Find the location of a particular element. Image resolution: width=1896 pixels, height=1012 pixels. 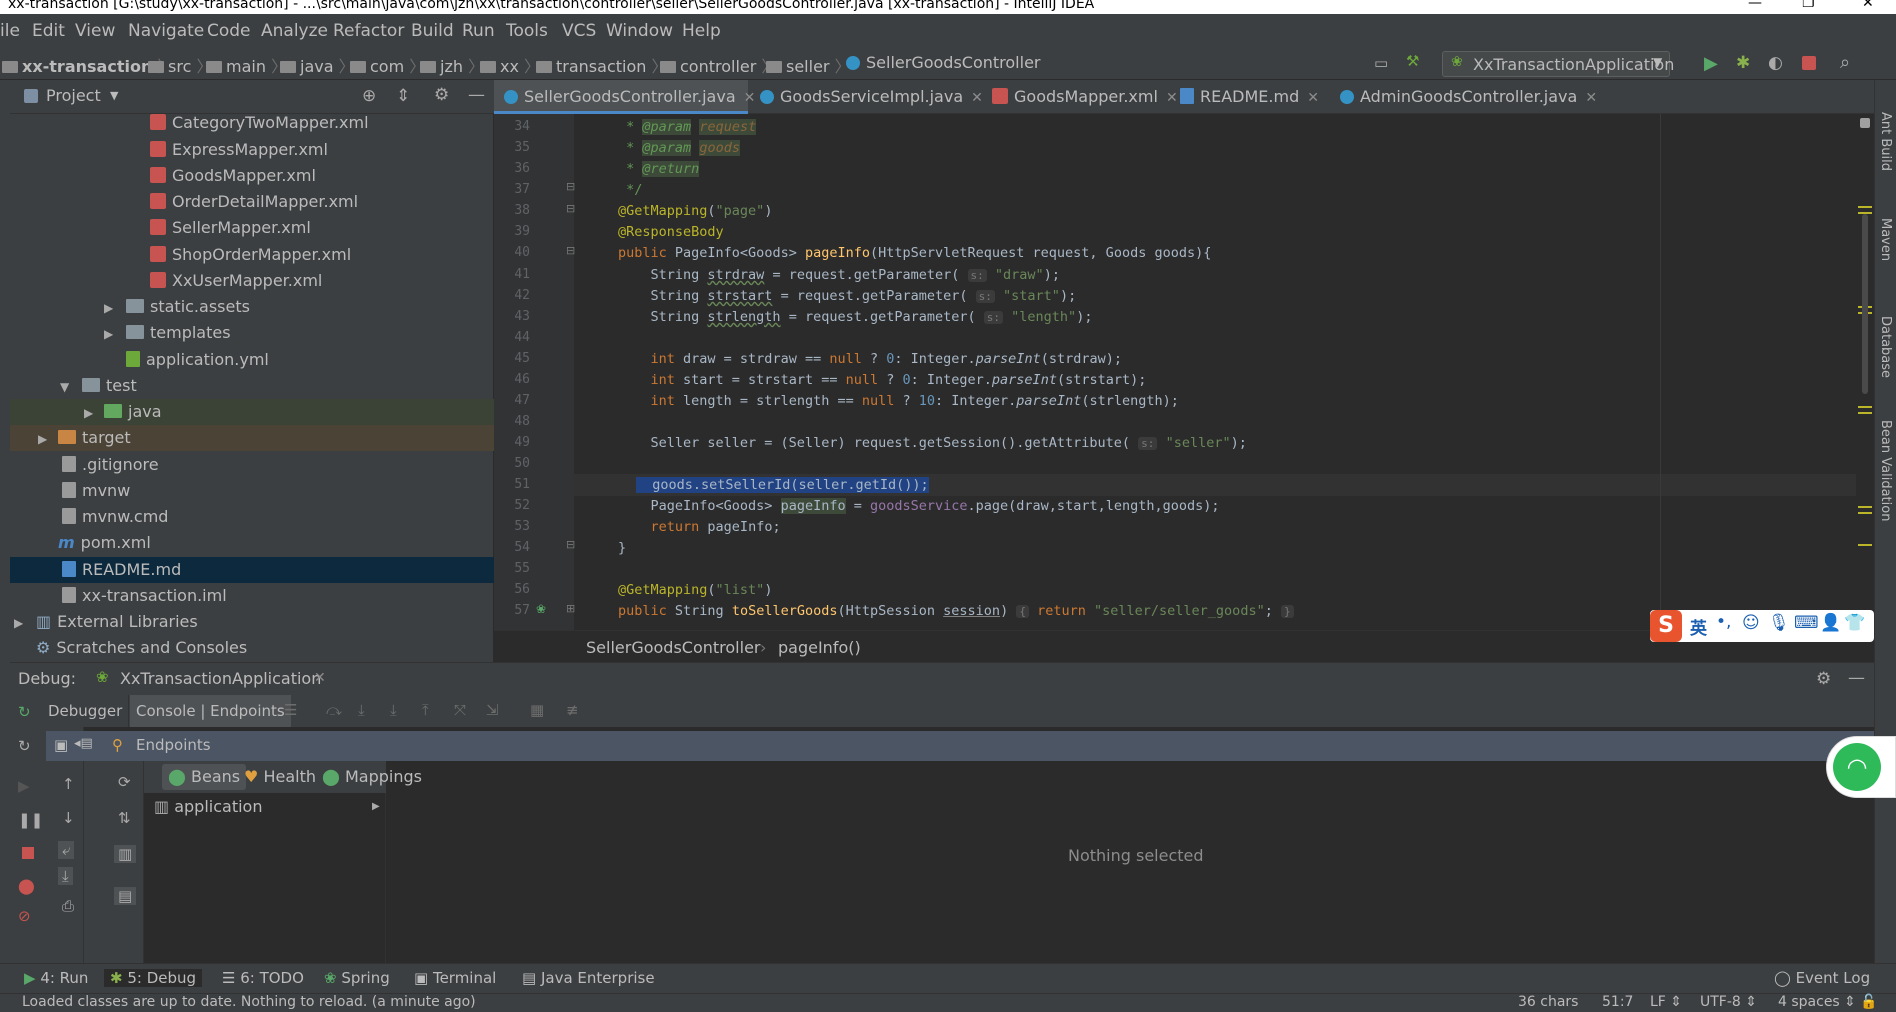

debug-bug-icon: ✱ is located at coordinates (1743, 63).